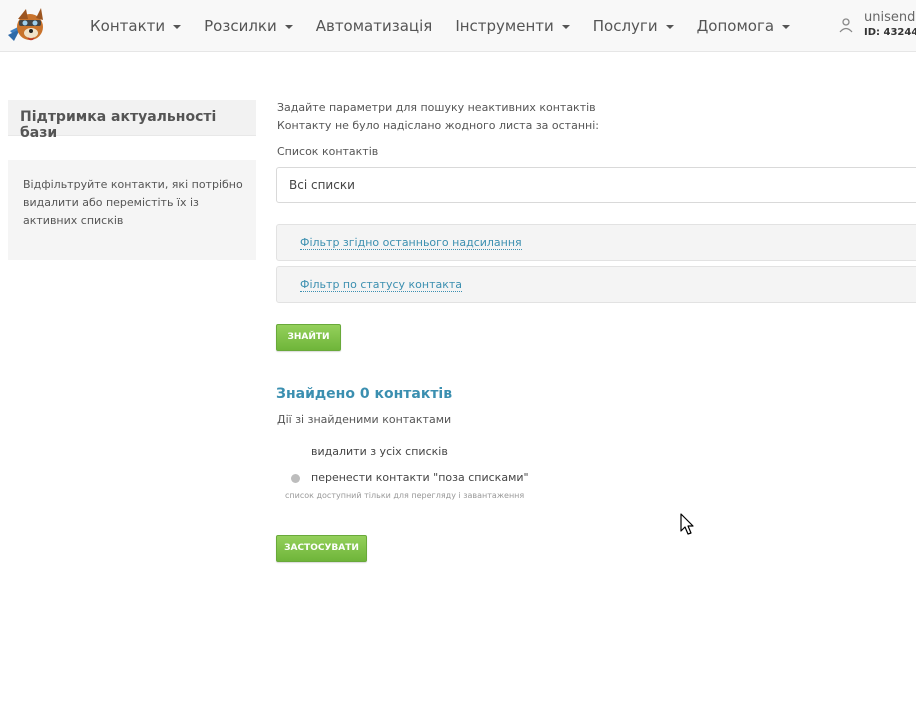  I want to click on contact-list-value: Всі списки, so click(322, 185).